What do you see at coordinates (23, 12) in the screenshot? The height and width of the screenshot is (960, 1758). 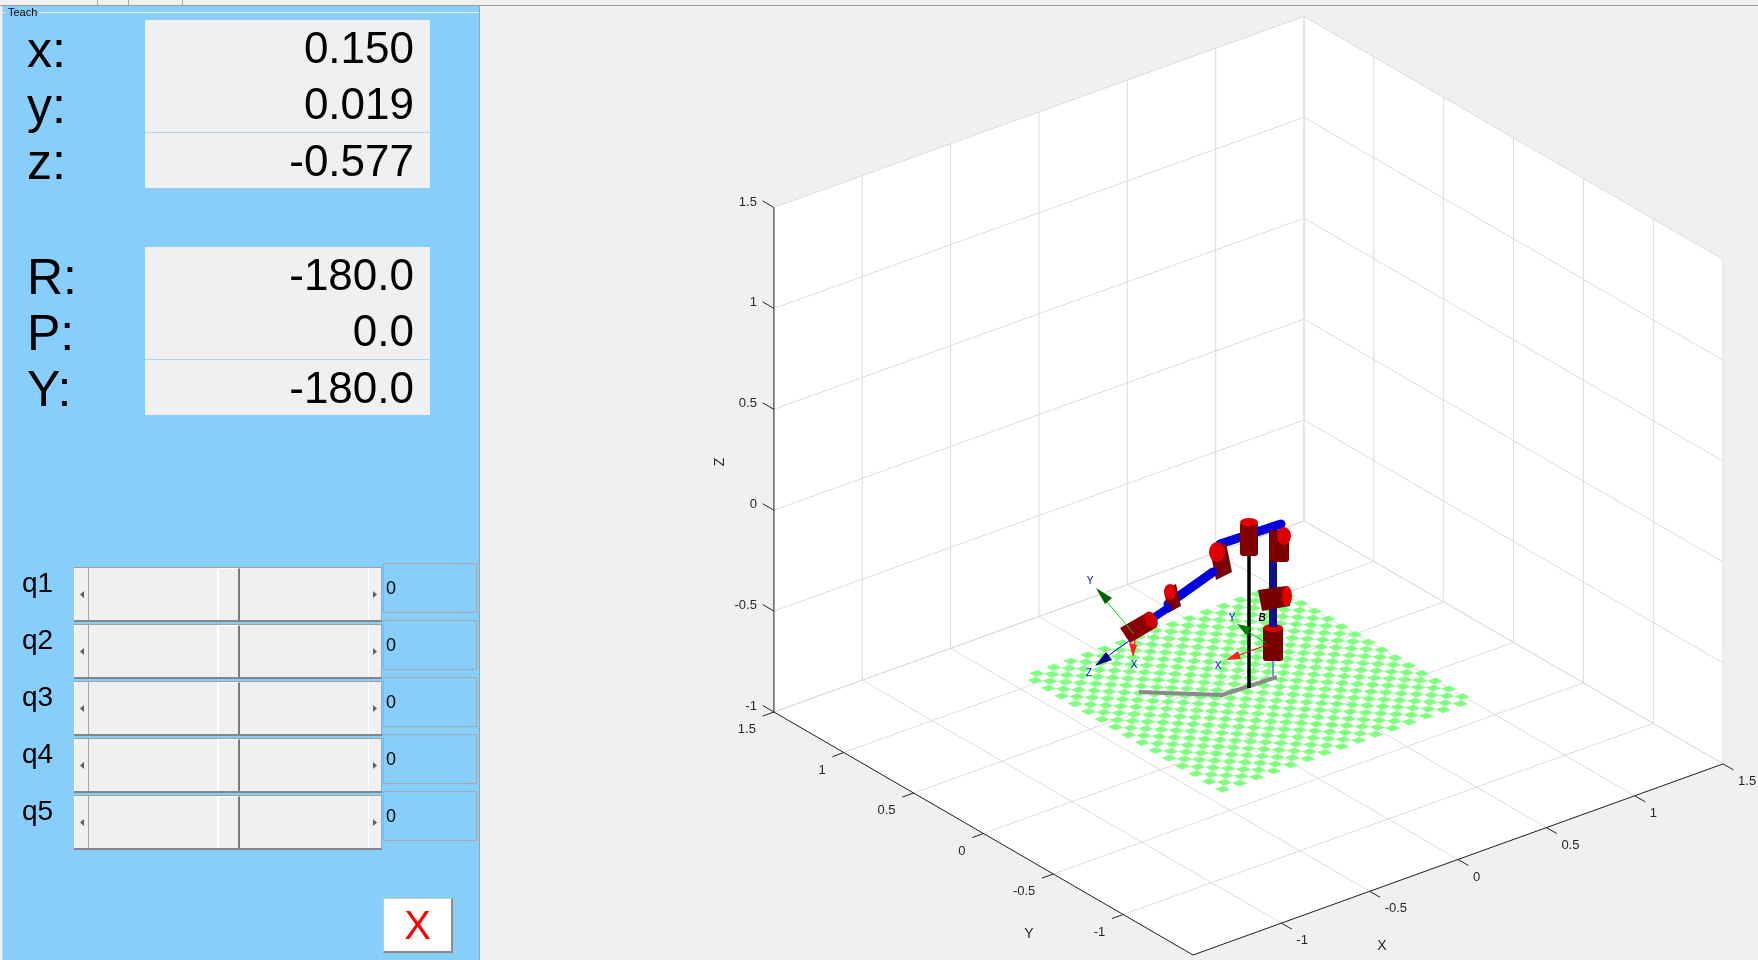 I see `panel-title: Teach` at bounding box center [23, 12].